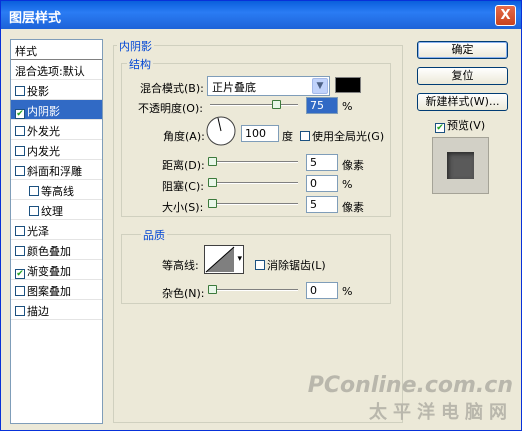 The width and height of the screenshot is (522, 431). I want to click on style-item-label: 等高线, so click(57, 191).